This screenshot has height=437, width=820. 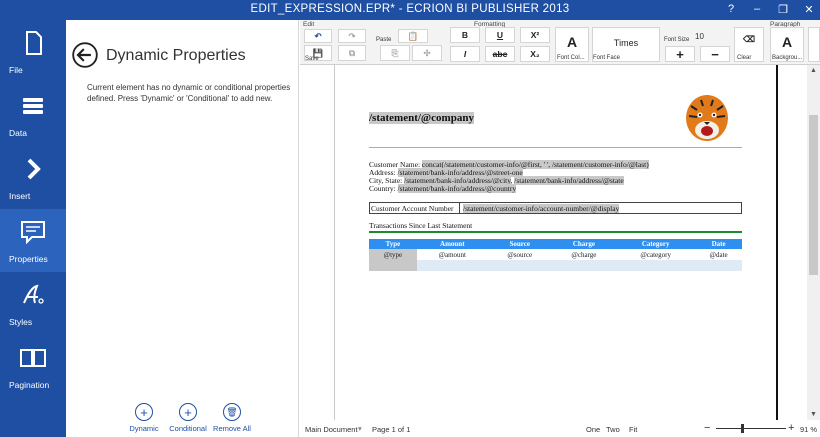 What do you see at coordinates (360, 428) in the screenshot?
I see `page-selector-chevron-icon: ▾` at bounding box center [360, 428].